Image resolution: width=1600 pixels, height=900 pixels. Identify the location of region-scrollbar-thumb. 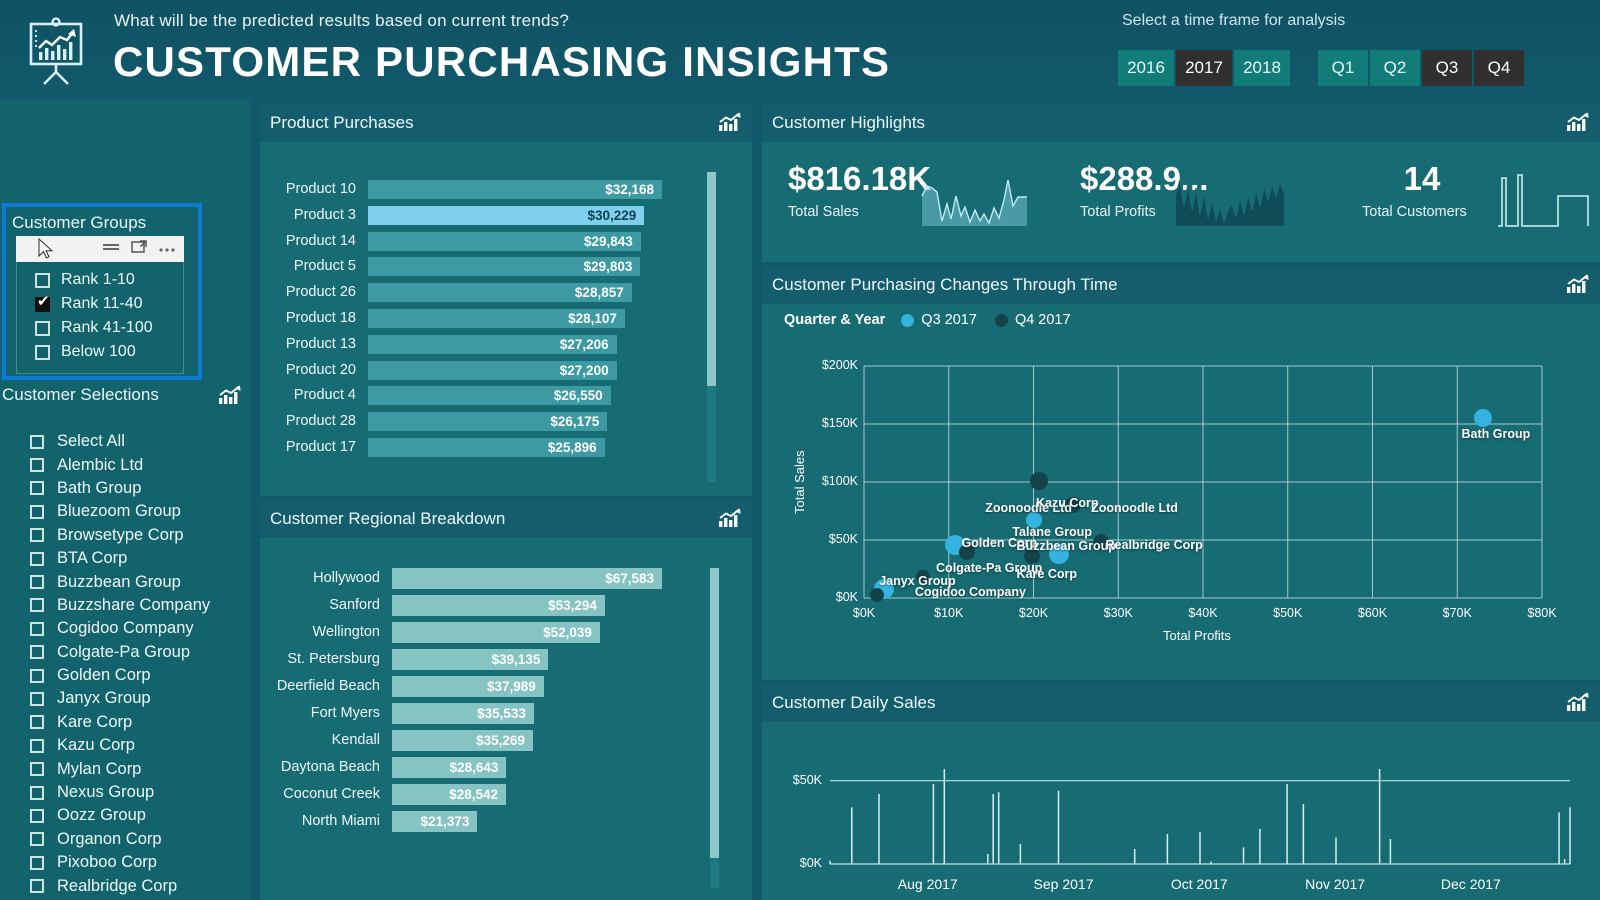
(714, 713).